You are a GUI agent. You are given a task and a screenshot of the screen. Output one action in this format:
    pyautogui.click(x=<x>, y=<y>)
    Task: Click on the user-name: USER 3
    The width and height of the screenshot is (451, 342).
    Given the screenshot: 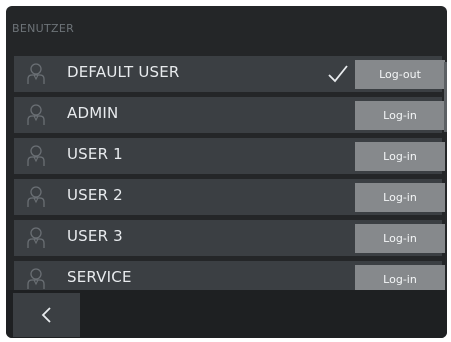 What is the action you would take?
    pyautogui.click(x=95, y=236)
    